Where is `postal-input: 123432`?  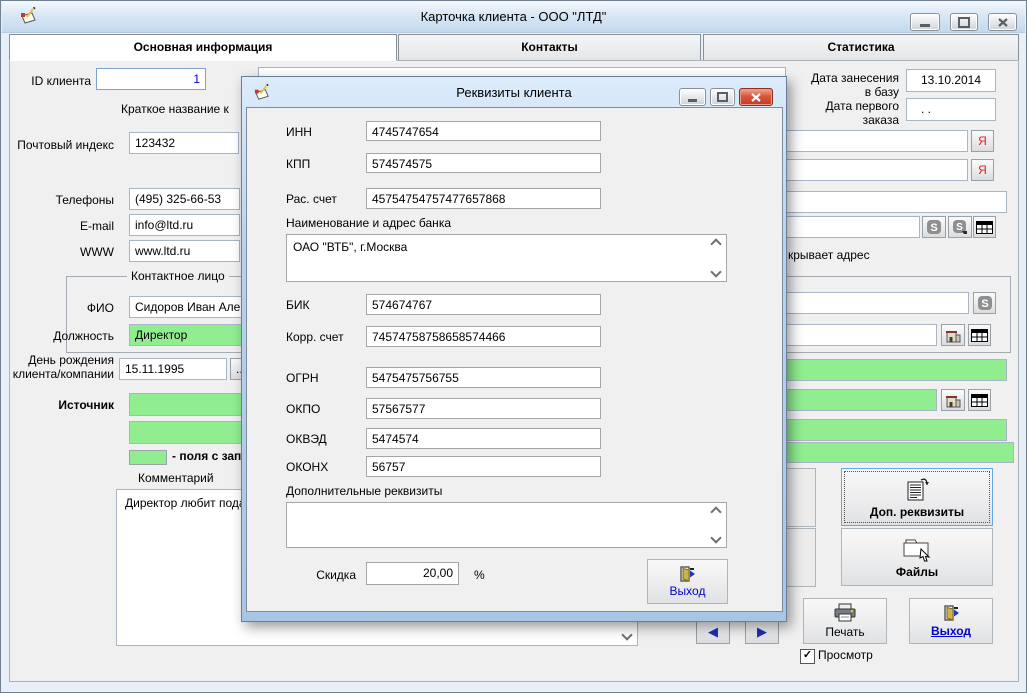
postal-input: 123432 is located at coordinates (184, 143).